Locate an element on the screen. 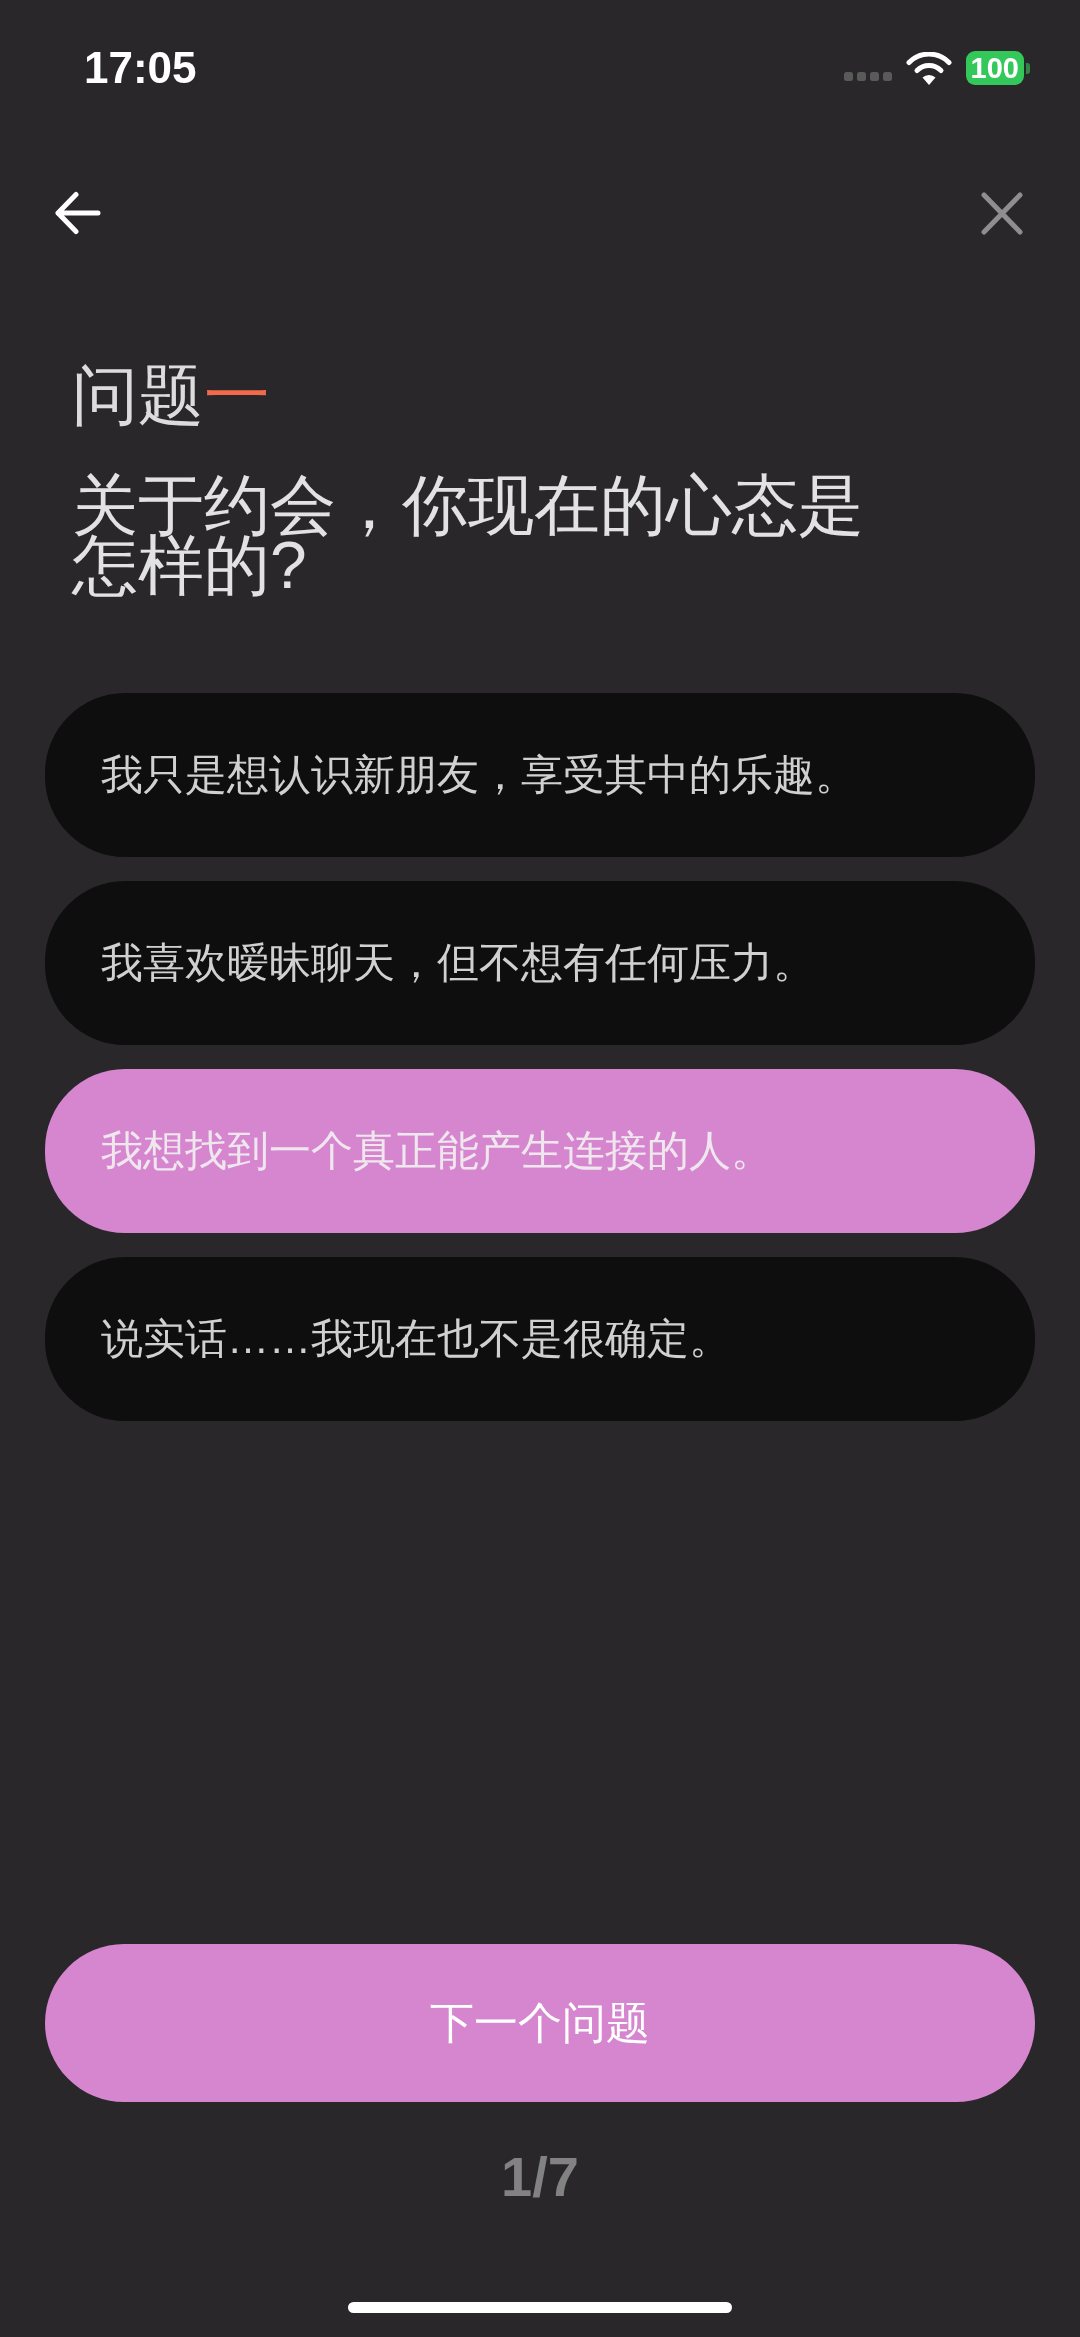 The width and height of the screenshot is (1080, 2337). close-icon is located at coordinates (1002, 213).